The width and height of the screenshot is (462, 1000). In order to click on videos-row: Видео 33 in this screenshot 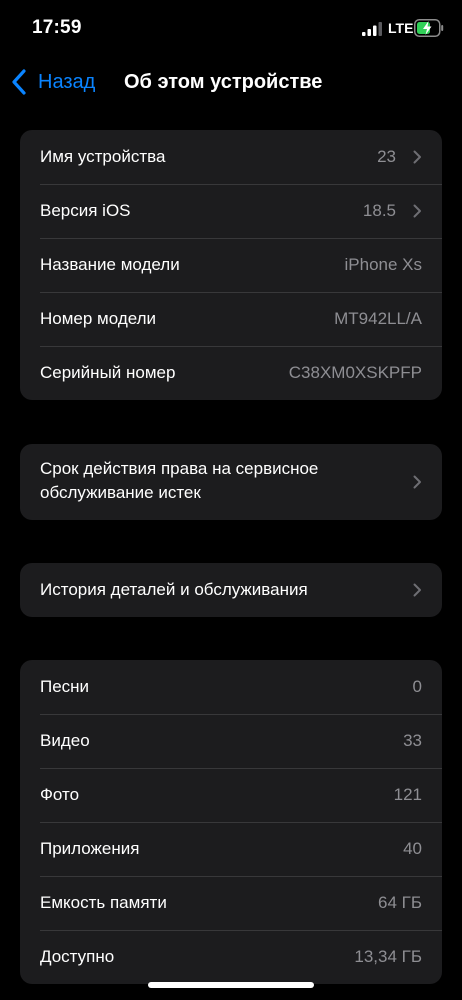, I will do `click(231, 741)`.